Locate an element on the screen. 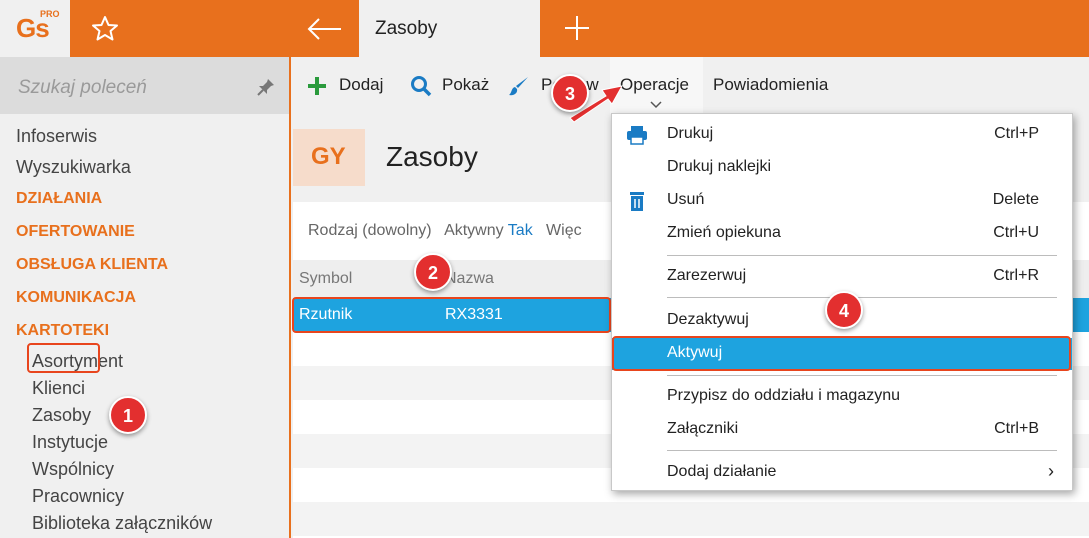 The width and height of the screenshot is (1089, 538). menu-label: Dezaktywuj is located at coordinates (708, 319).